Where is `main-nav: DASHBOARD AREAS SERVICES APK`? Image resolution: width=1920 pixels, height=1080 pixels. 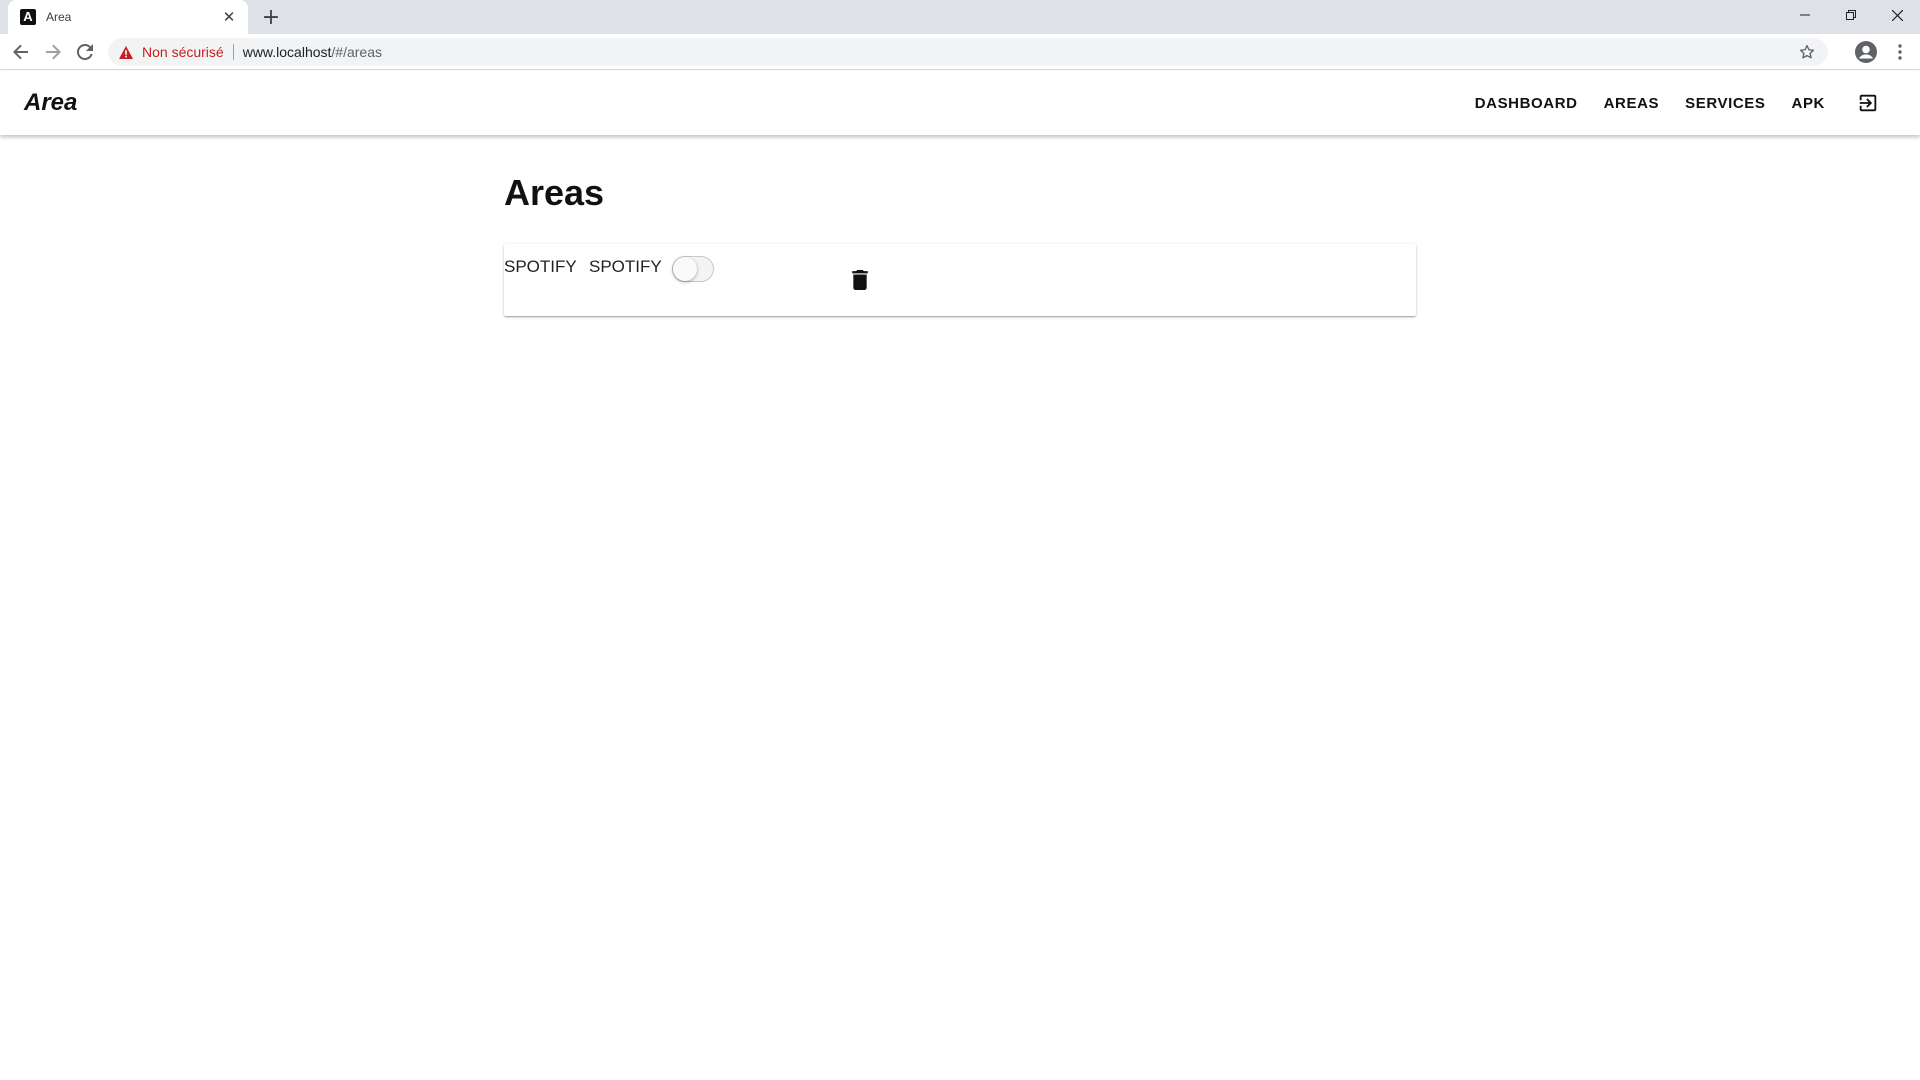 main-nav: DASHBOARD AREAS SERVICES APK is located at coordinates (1675, 103).